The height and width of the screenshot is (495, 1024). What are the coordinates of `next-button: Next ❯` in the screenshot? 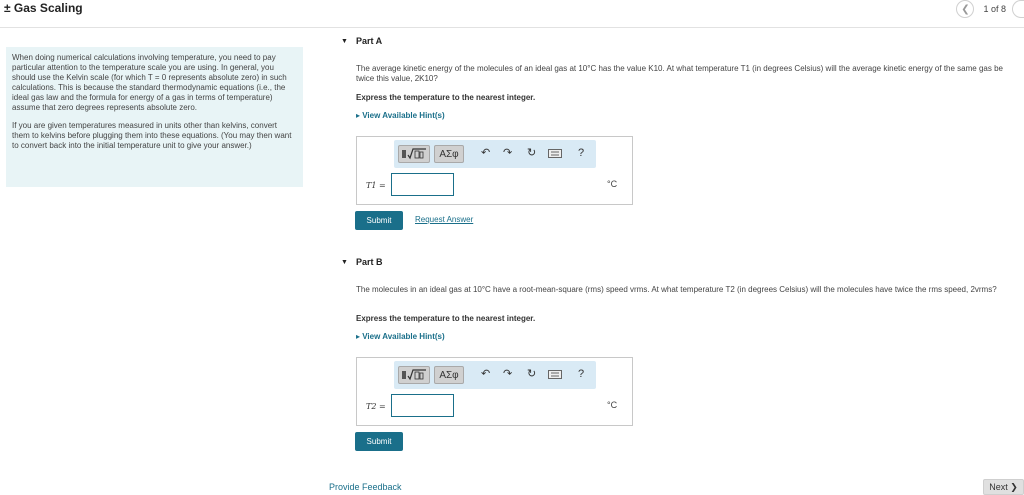 It's located at (1003, 487).